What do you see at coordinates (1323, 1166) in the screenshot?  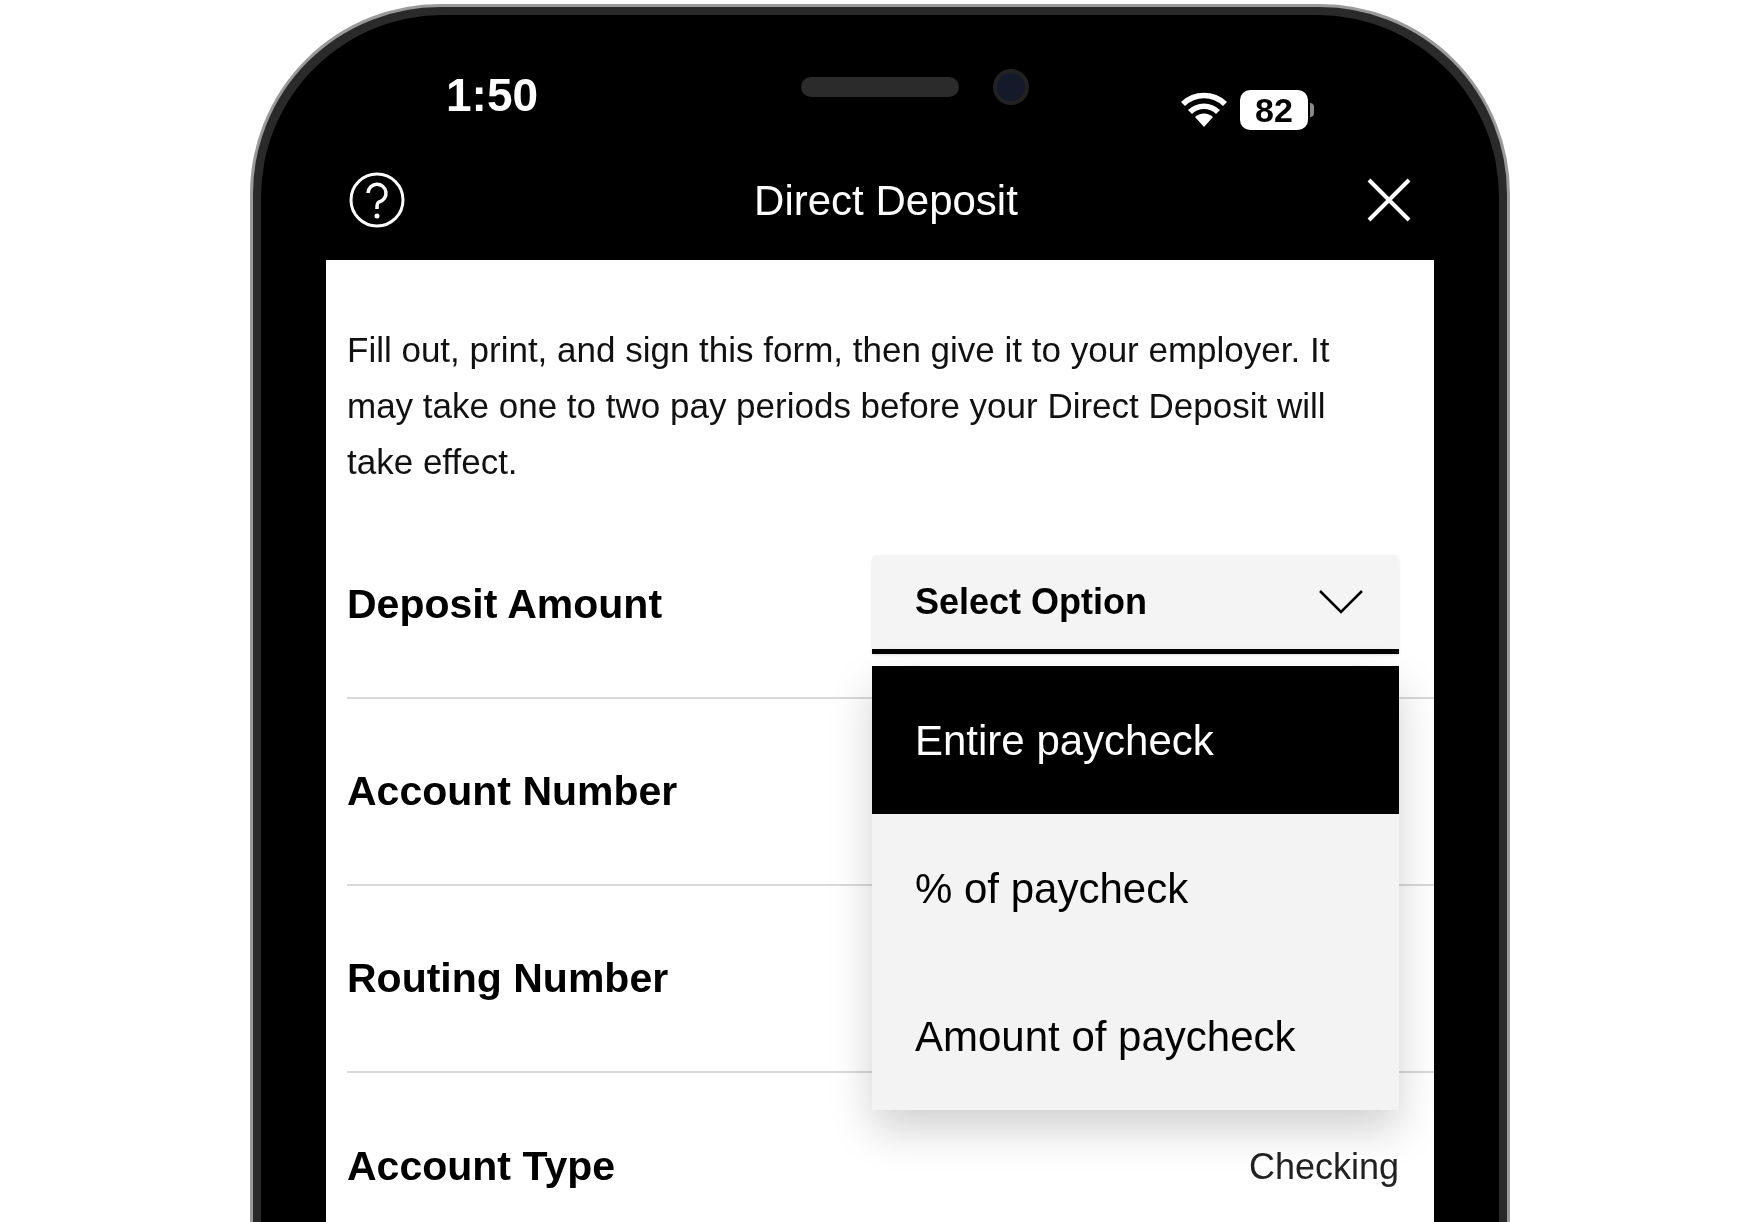 I see `field-value: Checking` at bounding box center [1323, 1166].